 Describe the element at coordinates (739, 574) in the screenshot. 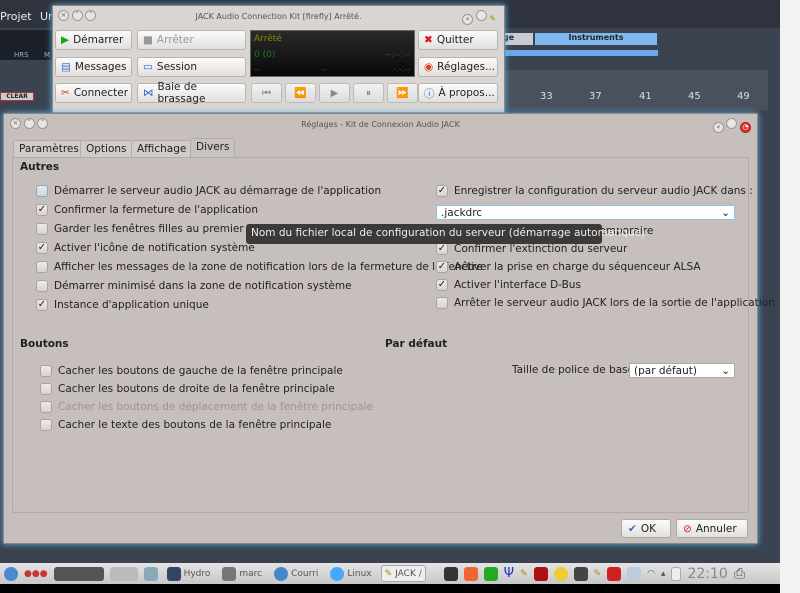

I see `printer-icon: ⎙` at that location.